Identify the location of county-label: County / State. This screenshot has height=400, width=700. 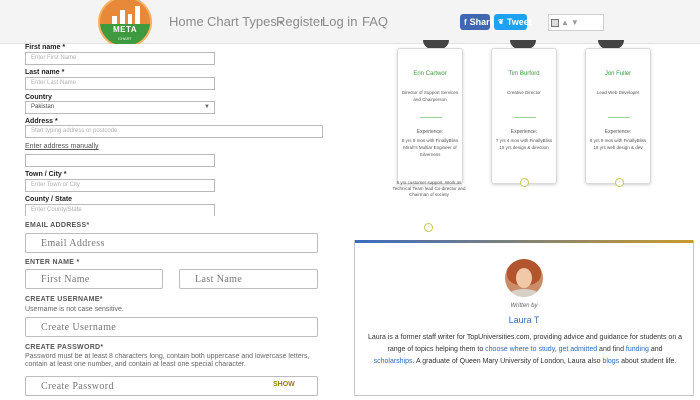
(49, 199).